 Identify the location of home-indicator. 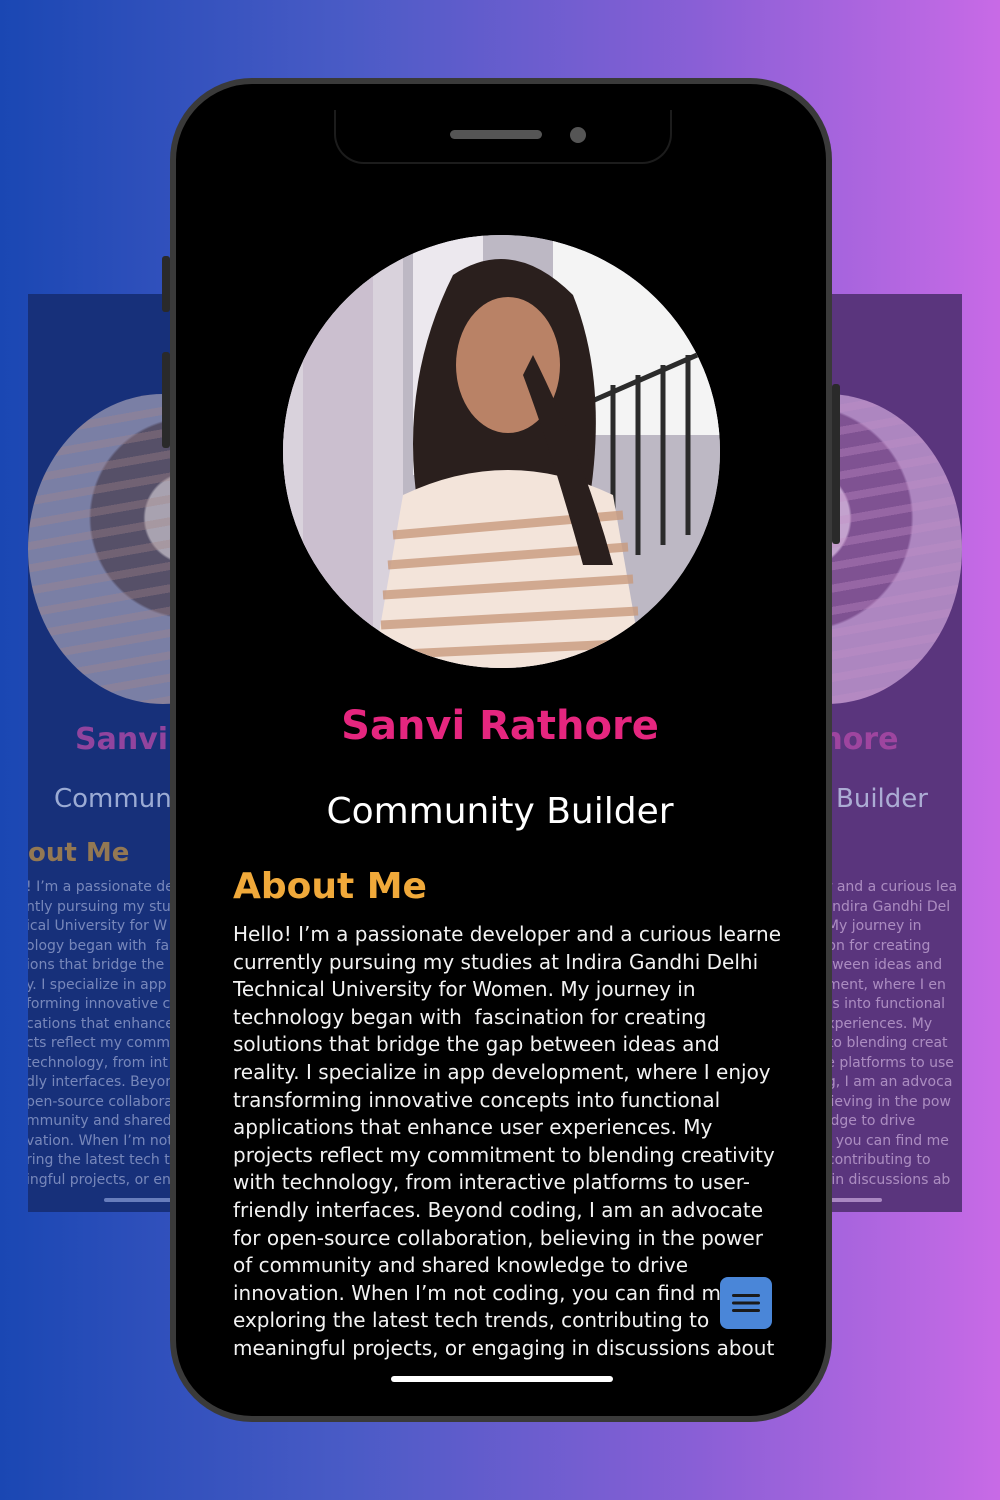
(502, 1379).